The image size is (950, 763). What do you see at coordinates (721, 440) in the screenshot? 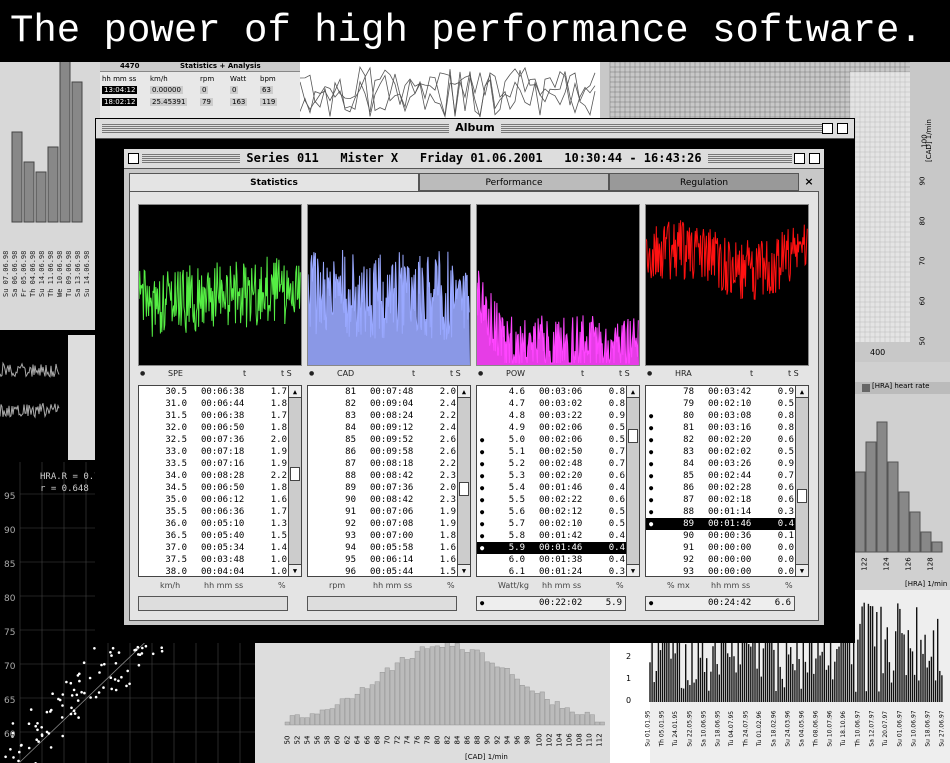
I see `table-row: ● 82 00:02:20 0.6` at bounding box center [721, 440].